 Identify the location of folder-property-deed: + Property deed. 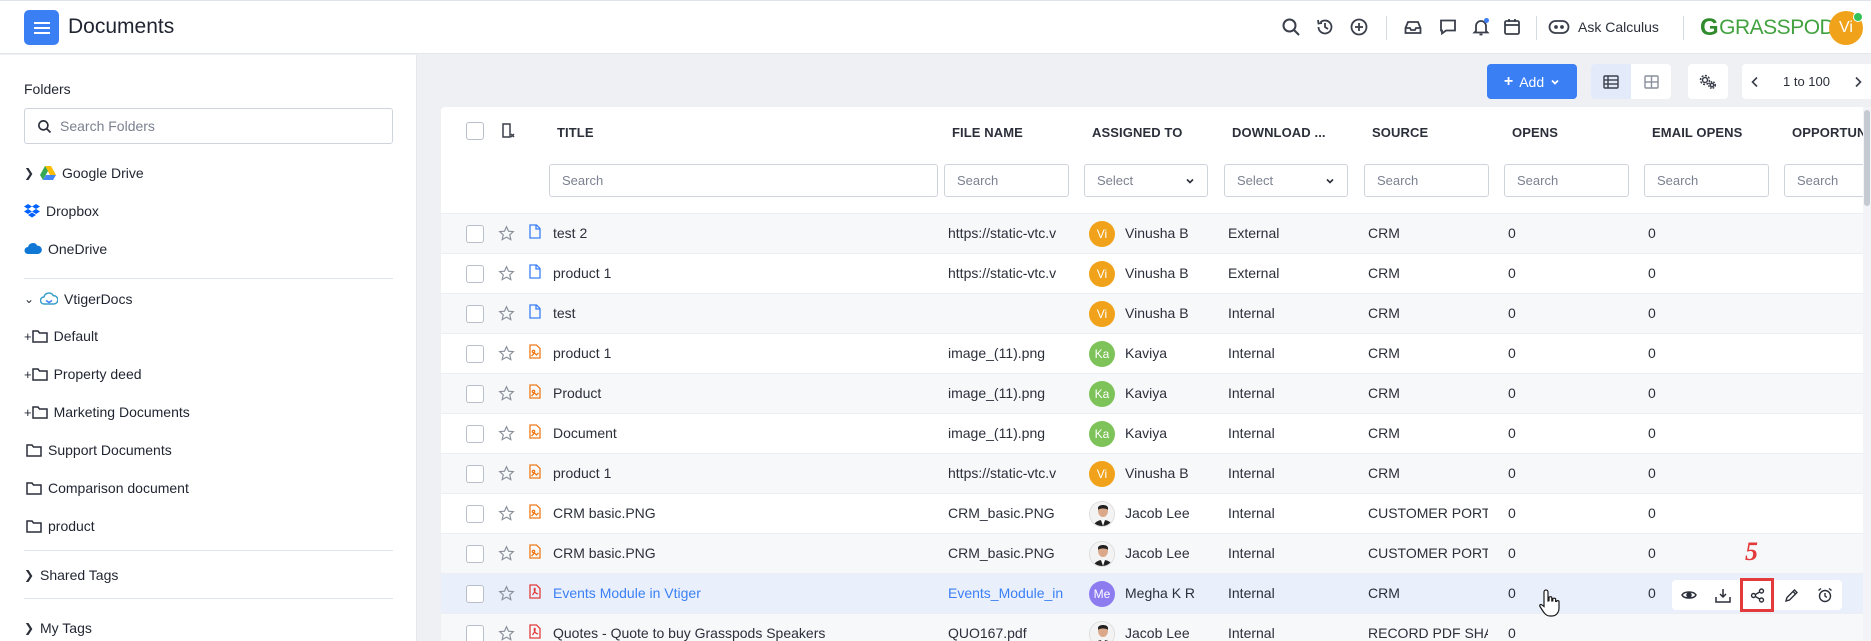
(83, 374).